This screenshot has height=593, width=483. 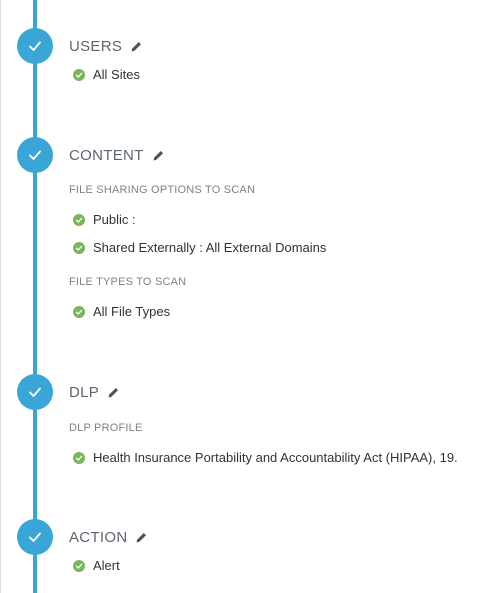 I want to click on step-title-text: DLP, so click(x=84, y=392).